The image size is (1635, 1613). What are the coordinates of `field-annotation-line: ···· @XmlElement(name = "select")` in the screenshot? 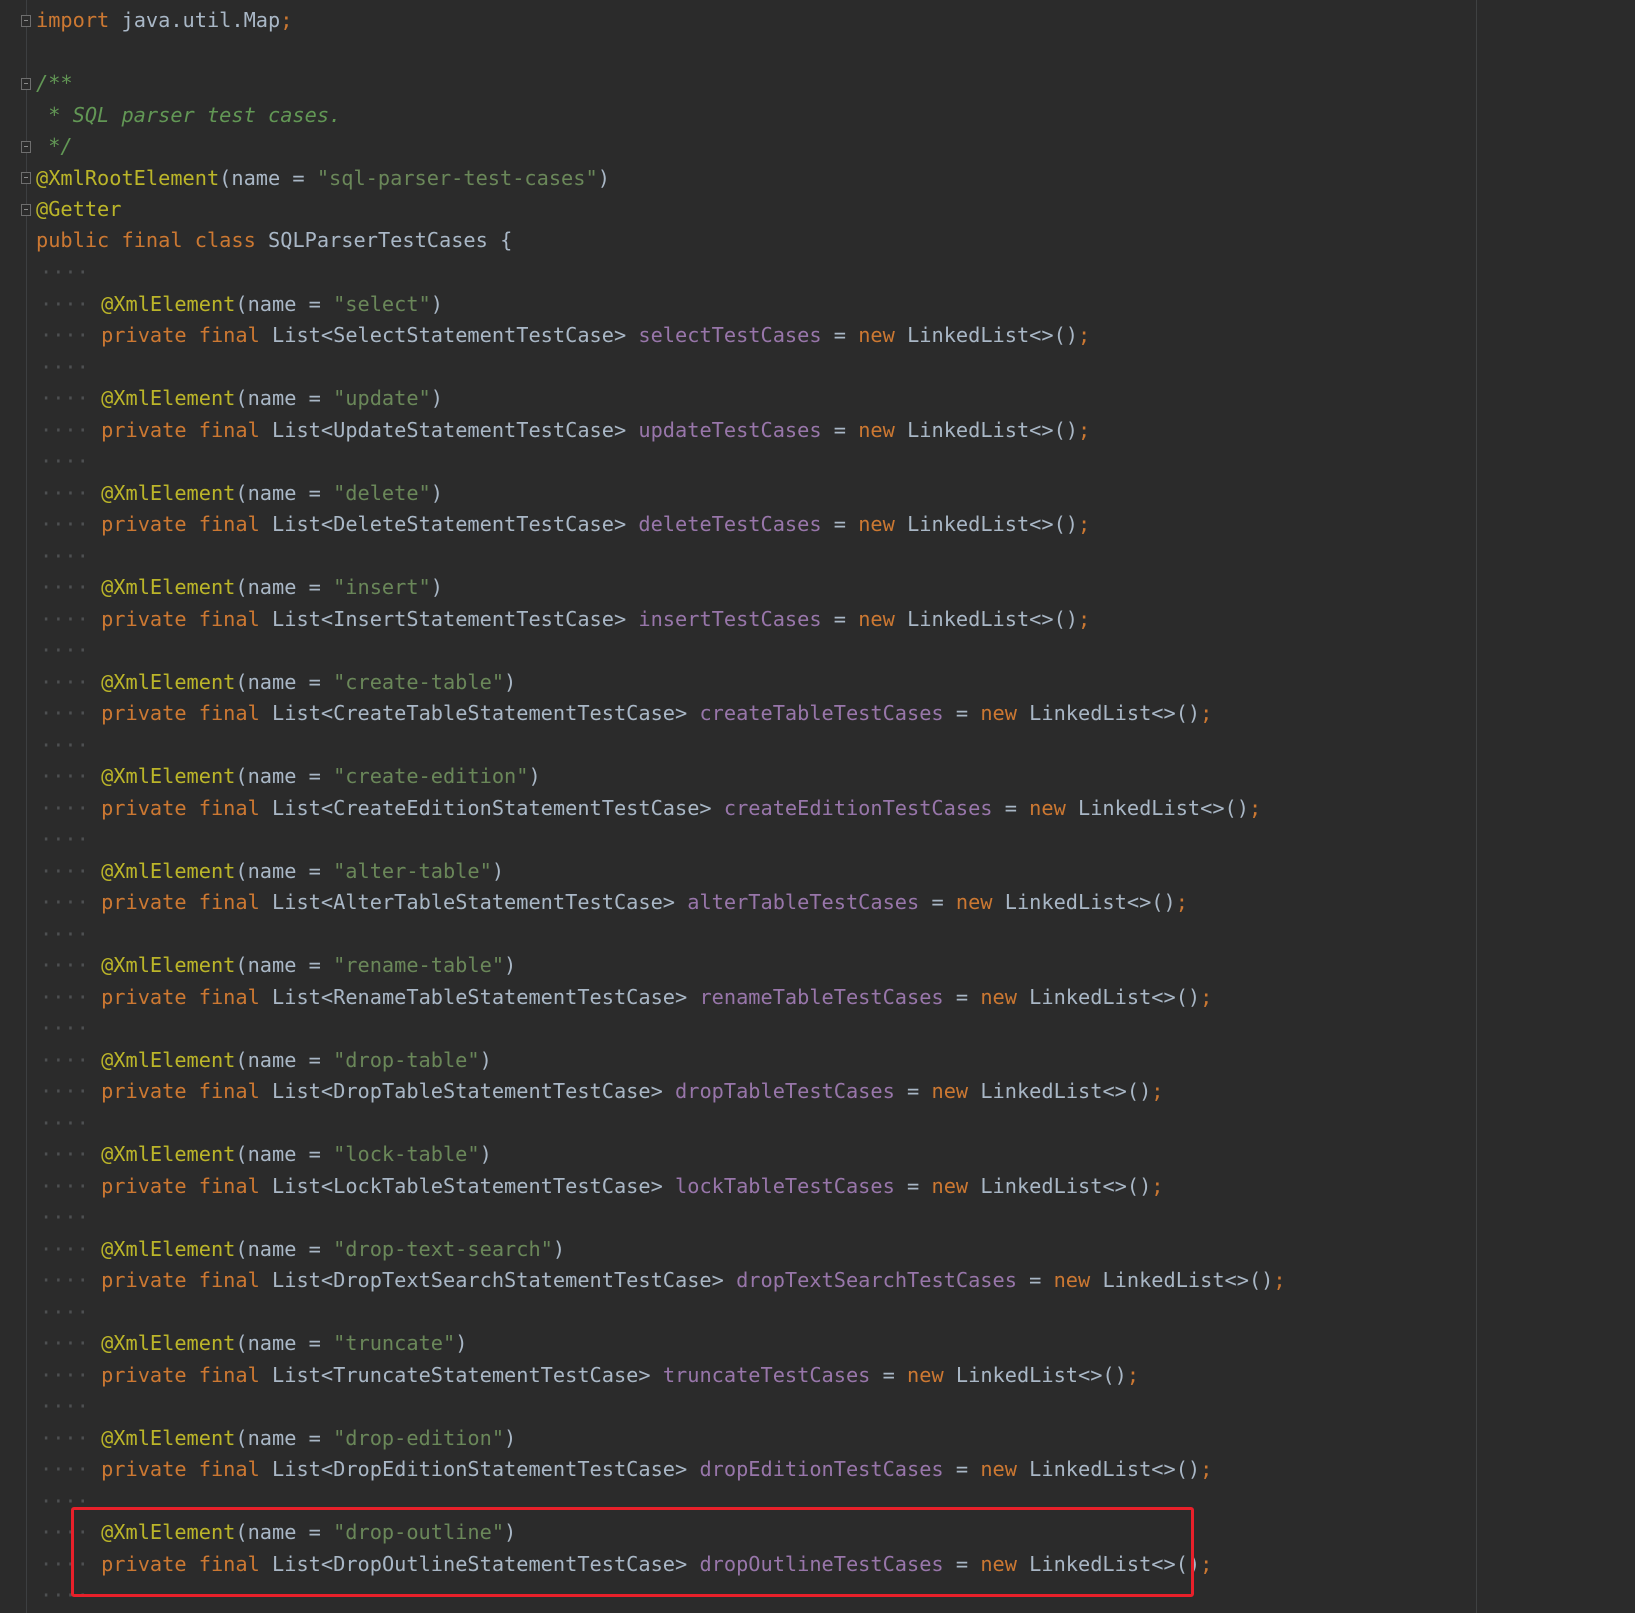 It's located at (241, 304).